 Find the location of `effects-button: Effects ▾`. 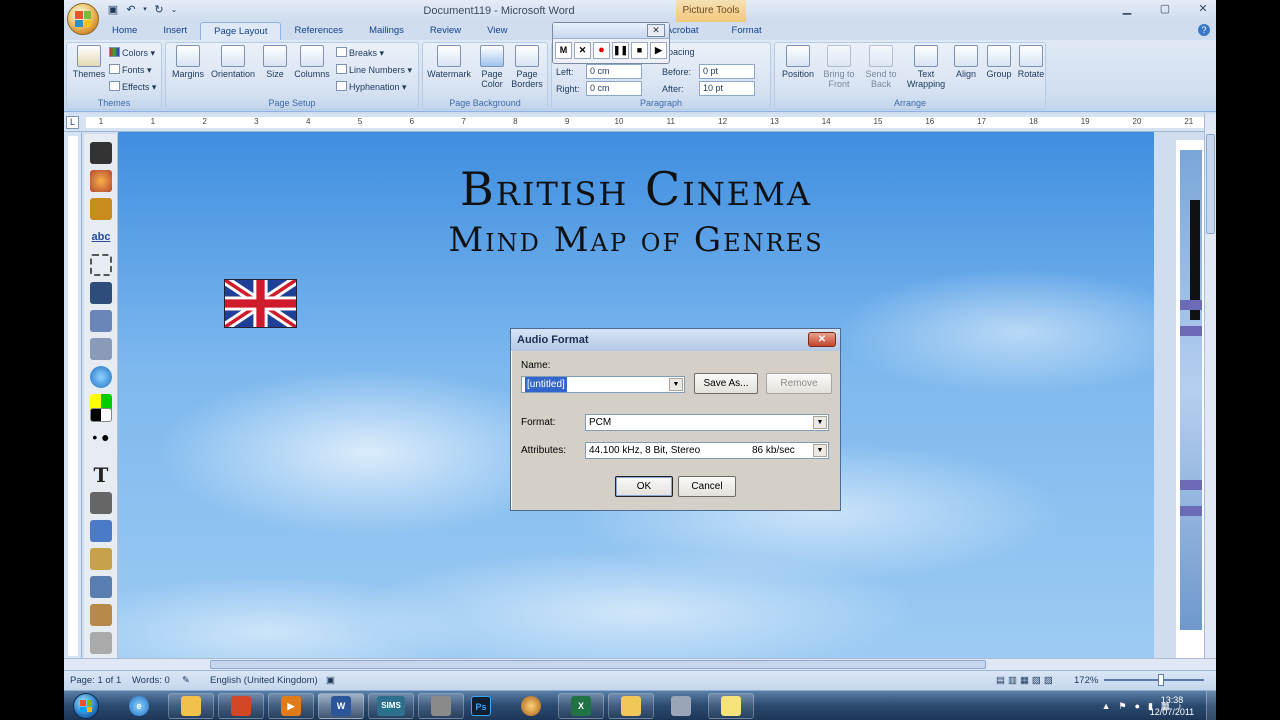

effects-button: Effects ▾ is located at coordinates (132, 88).